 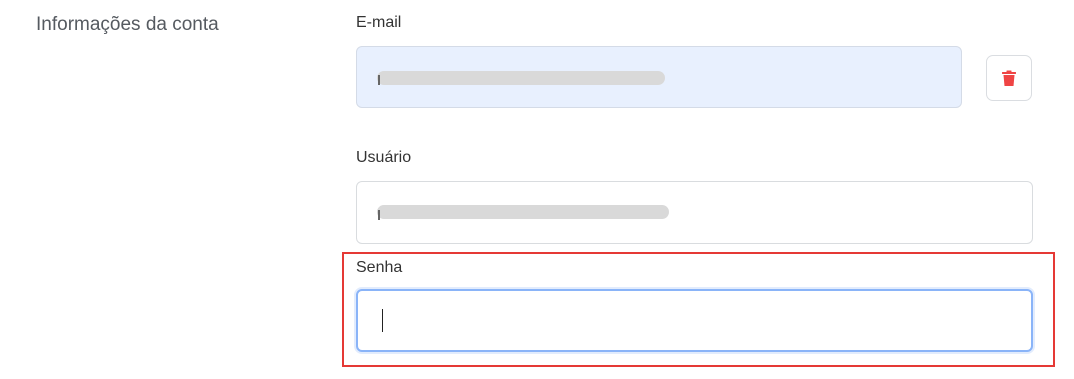 I want to click on redacted-email-glyph, so click(x=379, y=80).